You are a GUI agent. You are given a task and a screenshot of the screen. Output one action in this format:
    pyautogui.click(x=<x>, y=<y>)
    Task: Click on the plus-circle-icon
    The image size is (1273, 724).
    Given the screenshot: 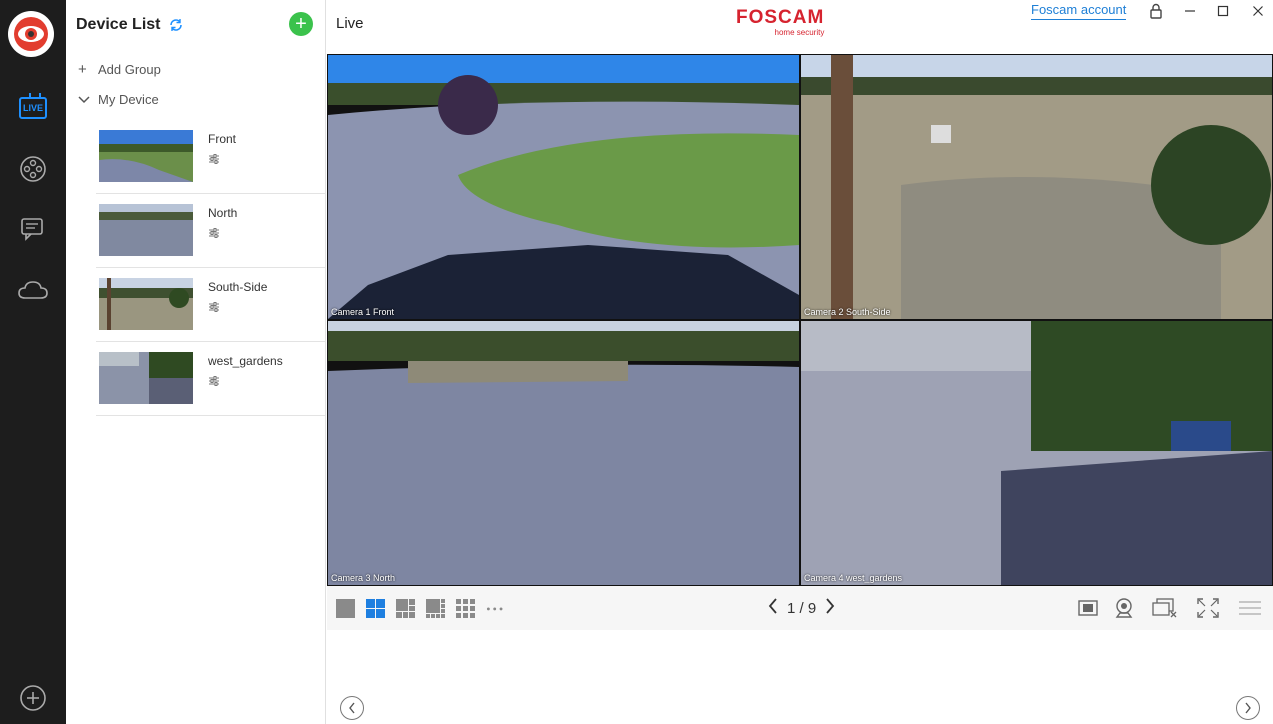 What is the action you would take?
    pyautogui.click(x=33, y=698)
    